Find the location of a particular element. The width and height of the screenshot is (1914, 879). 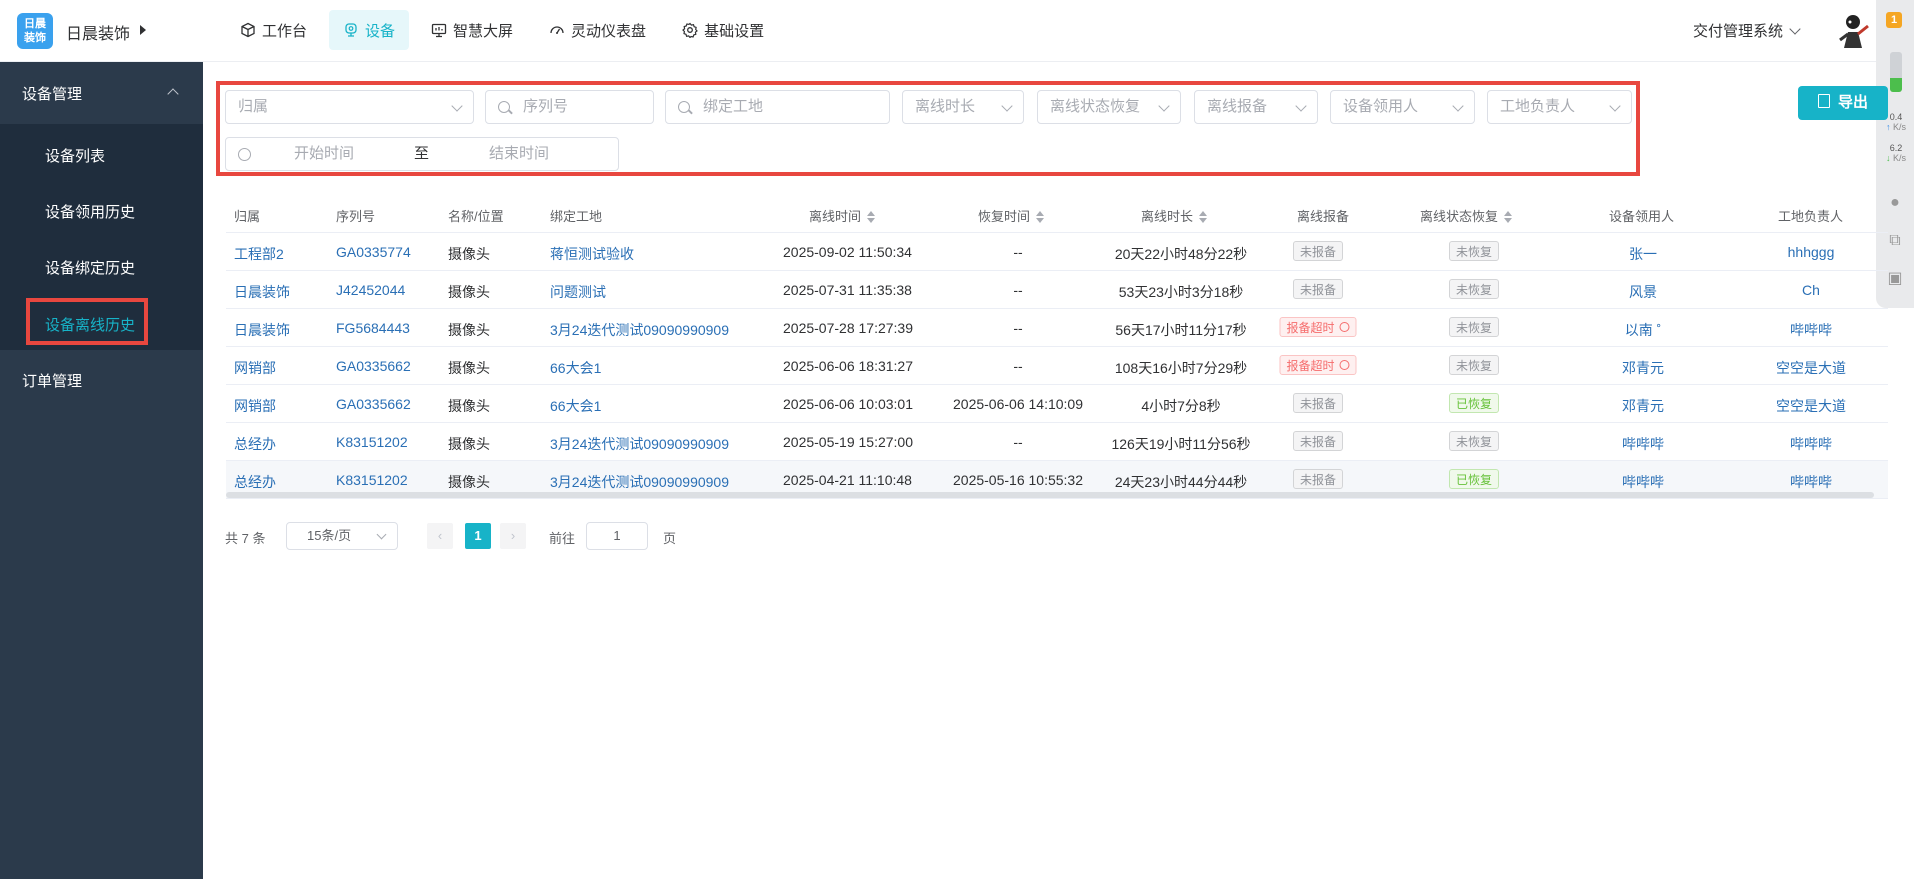

prev-page-button: ‹ is located at coordinates (440, 536).